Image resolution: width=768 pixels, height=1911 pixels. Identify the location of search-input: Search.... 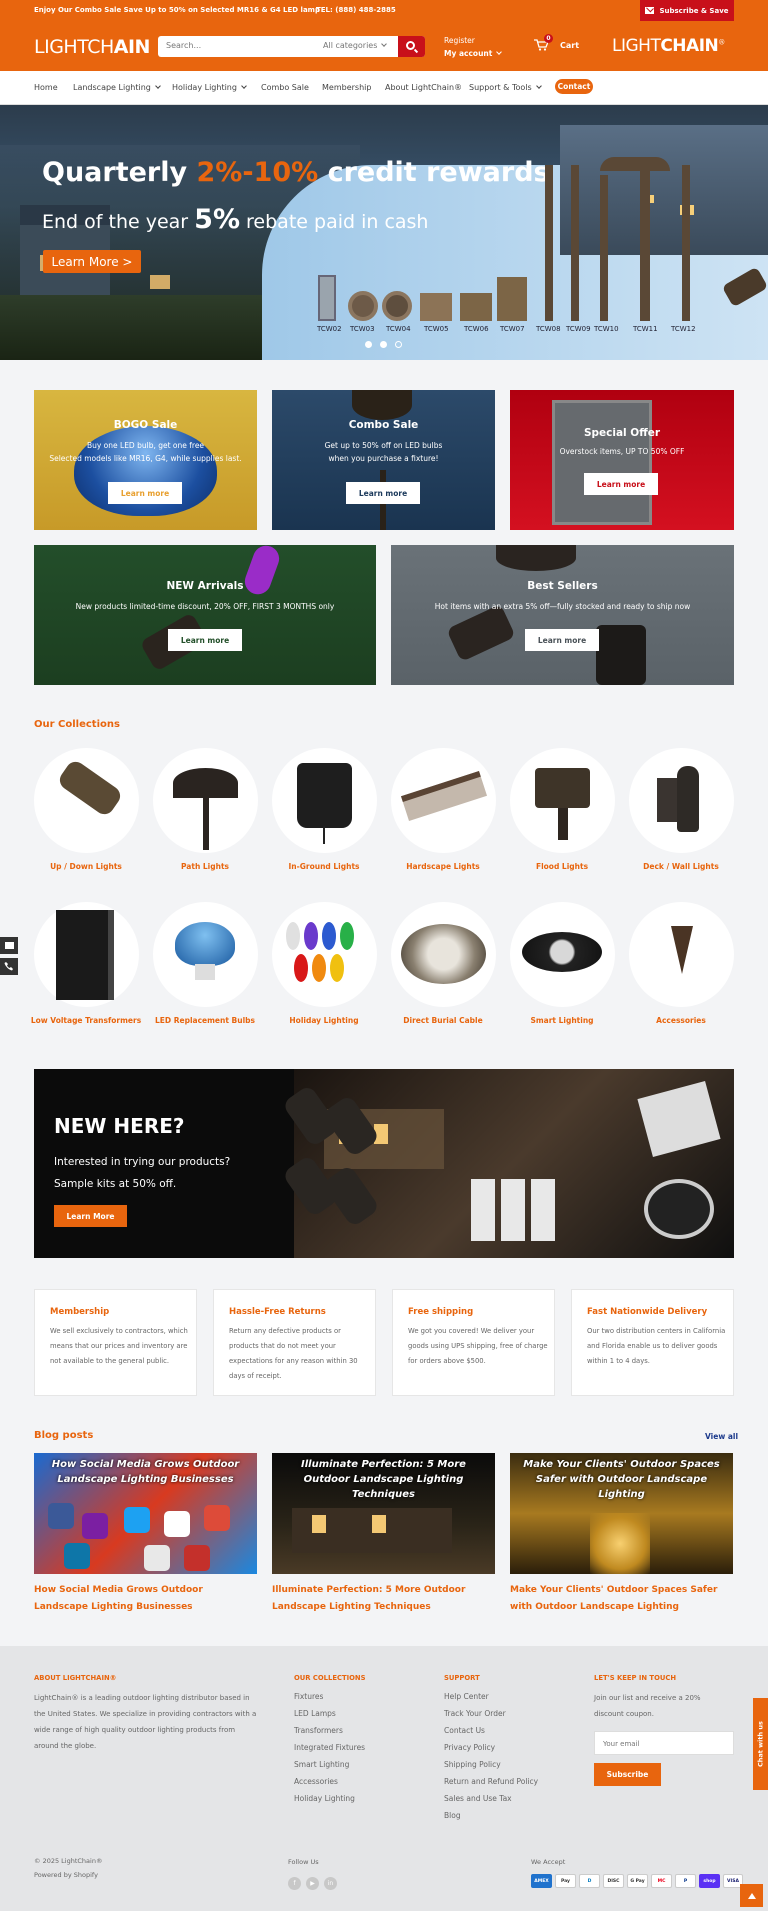
(183, 45).